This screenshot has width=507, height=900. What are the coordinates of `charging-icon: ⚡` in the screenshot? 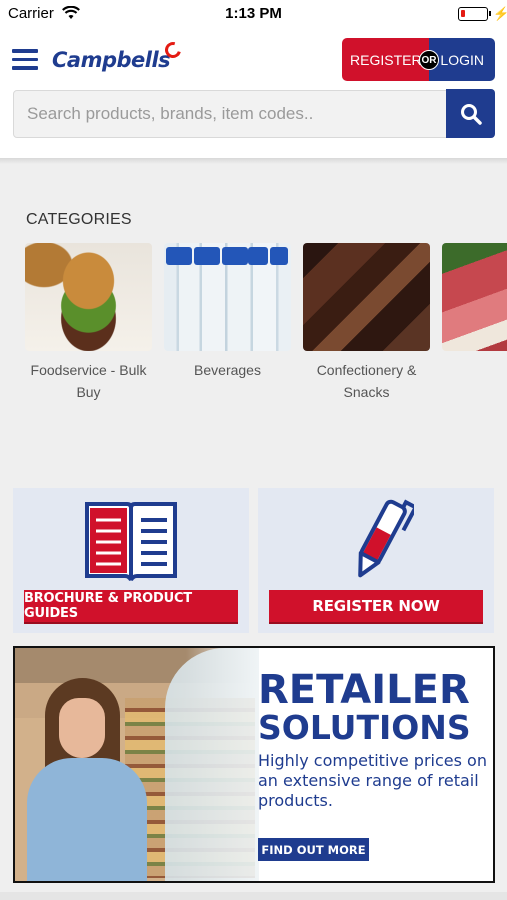 It's located at (500, 13).